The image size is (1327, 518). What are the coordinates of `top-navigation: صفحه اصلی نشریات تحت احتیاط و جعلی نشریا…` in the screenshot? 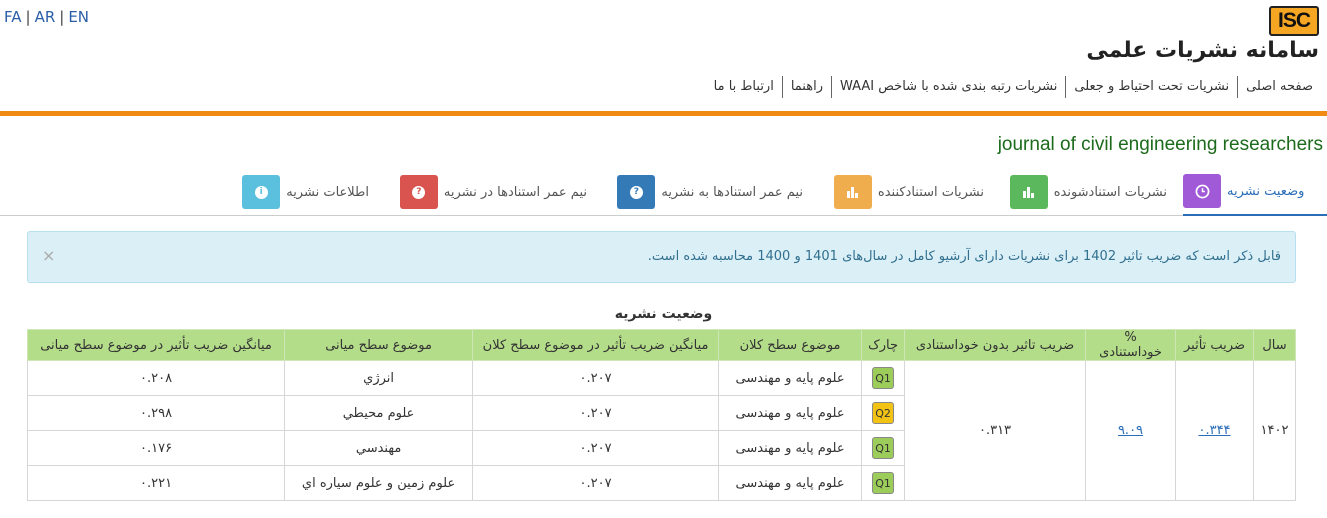 It's located at (1009, 87).